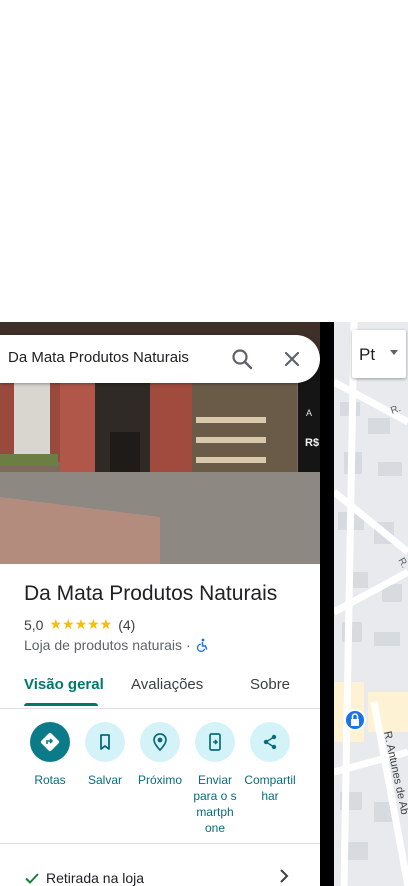 The width and height of the screenshot is (408, 886). Describe the element at coordinates (61, 704) in the screenshot. I see `active-tab-indicator` at that location.